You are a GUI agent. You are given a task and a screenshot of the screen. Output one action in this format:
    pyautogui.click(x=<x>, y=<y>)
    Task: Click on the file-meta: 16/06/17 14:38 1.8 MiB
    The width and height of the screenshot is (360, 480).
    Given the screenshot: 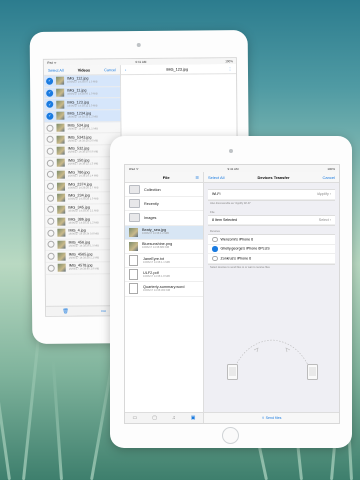 What is the action you would take?
    pyautogui.click(x=156, y=276)
    